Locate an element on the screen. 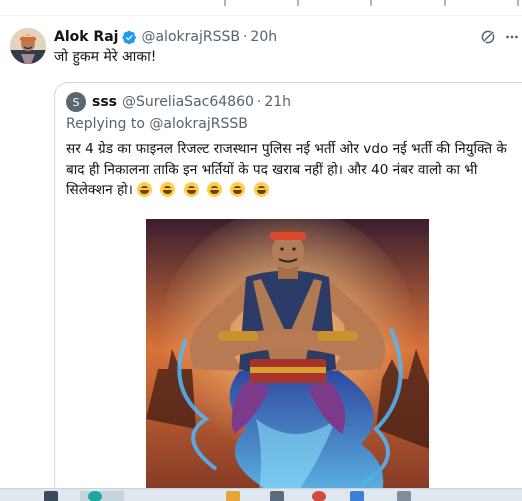  replying-to-line: Replying to @alokrajRSSB is located at coordinates (157, 124).